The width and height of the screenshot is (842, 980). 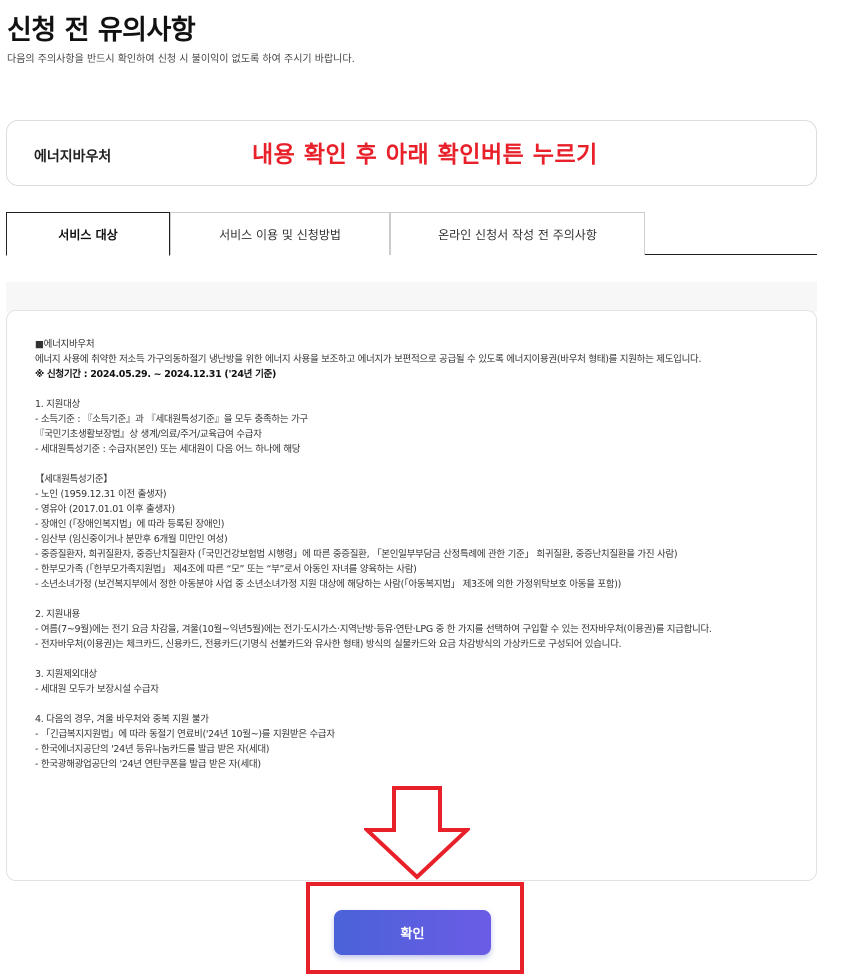 What do you see at coordinates (280, 233) in the screenshot?
I see `tab-service-usage: 서비스 이용 및 신청방법` at bounding box center [280, 233].